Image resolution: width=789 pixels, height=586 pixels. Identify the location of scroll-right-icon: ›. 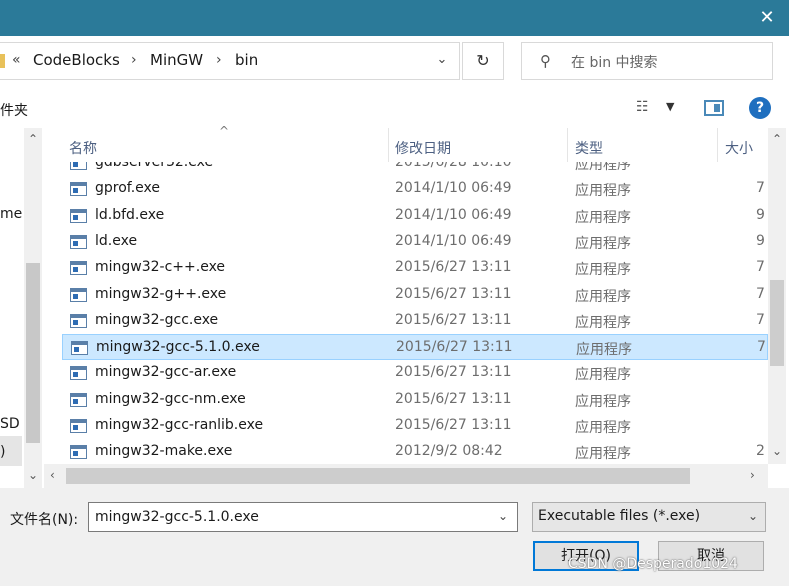
(752, 475).